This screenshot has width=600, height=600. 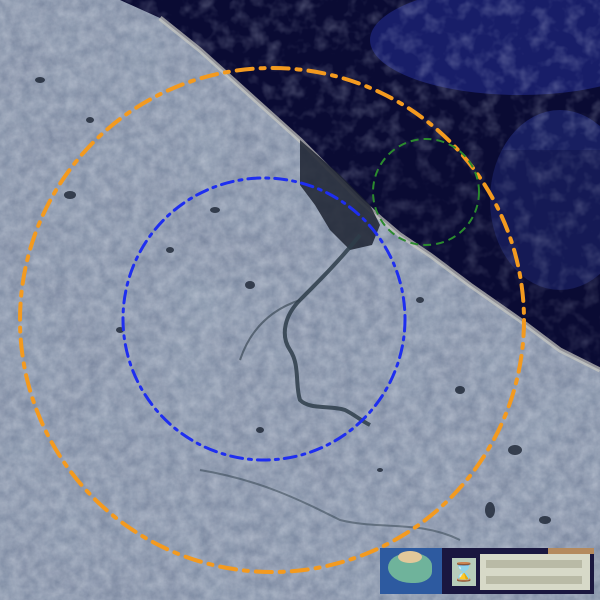 I want to click on hud-panel: ⌛, so click(x=487, y=571).